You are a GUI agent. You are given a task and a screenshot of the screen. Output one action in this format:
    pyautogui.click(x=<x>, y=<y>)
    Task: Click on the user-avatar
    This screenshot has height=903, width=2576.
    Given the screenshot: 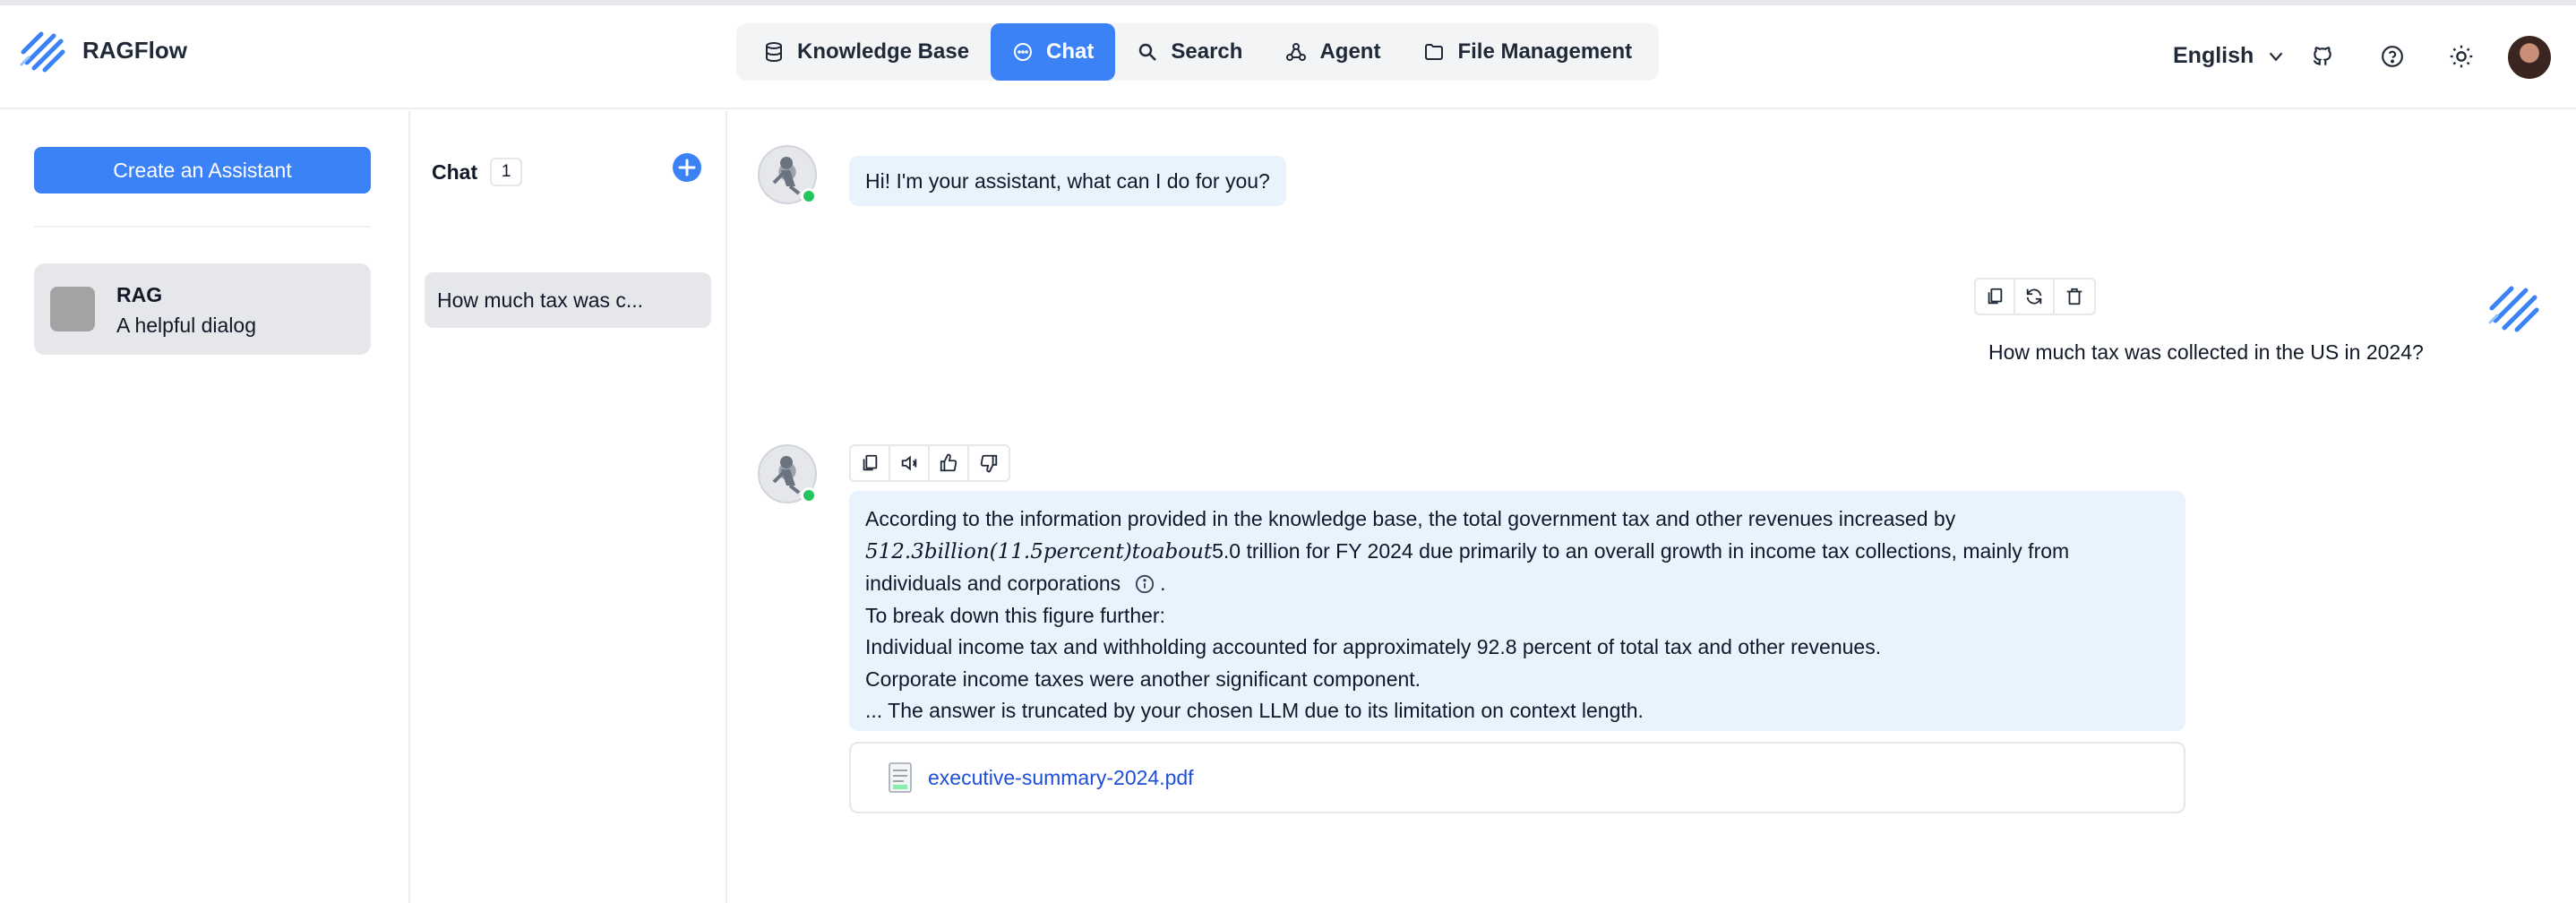 What is the action you would take?
    pyautogui.click(x=2529, y=57)
    